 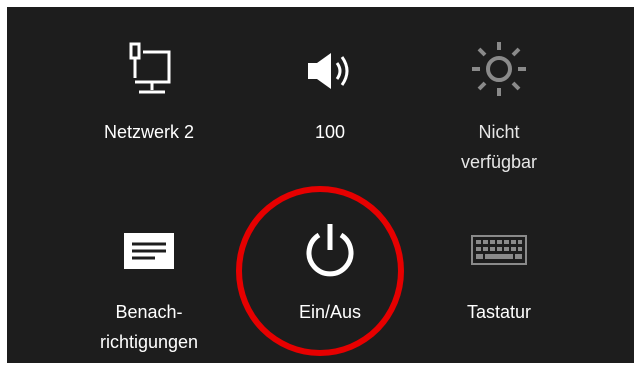 What do you see at coordinates (499, 250) in the screenshot?
I see `keyboard-icon` at bounding box center [499, 250].